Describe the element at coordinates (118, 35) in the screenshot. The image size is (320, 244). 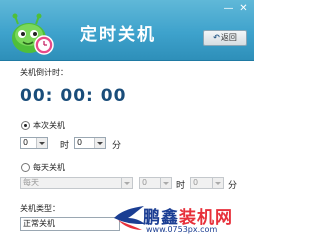
I see `window-title: 定时关机` at that location.